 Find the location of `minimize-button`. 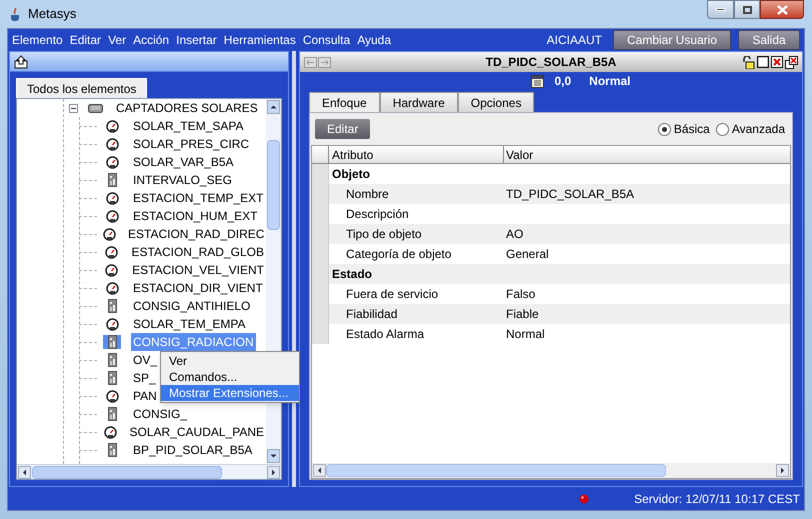

minimize-button is located at coordinates (720, 9).